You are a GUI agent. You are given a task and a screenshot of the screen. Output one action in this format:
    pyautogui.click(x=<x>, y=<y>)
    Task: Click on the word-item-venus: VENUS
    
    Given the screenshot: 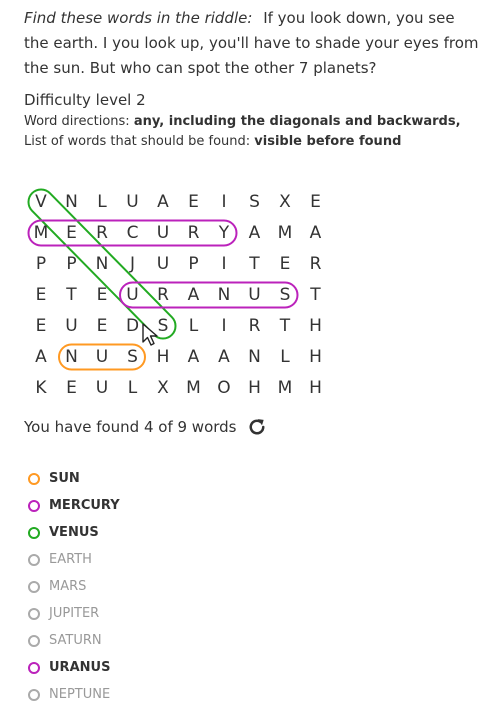 What is the action you would take?
    pyautogui.click(x=74, y=532)
    